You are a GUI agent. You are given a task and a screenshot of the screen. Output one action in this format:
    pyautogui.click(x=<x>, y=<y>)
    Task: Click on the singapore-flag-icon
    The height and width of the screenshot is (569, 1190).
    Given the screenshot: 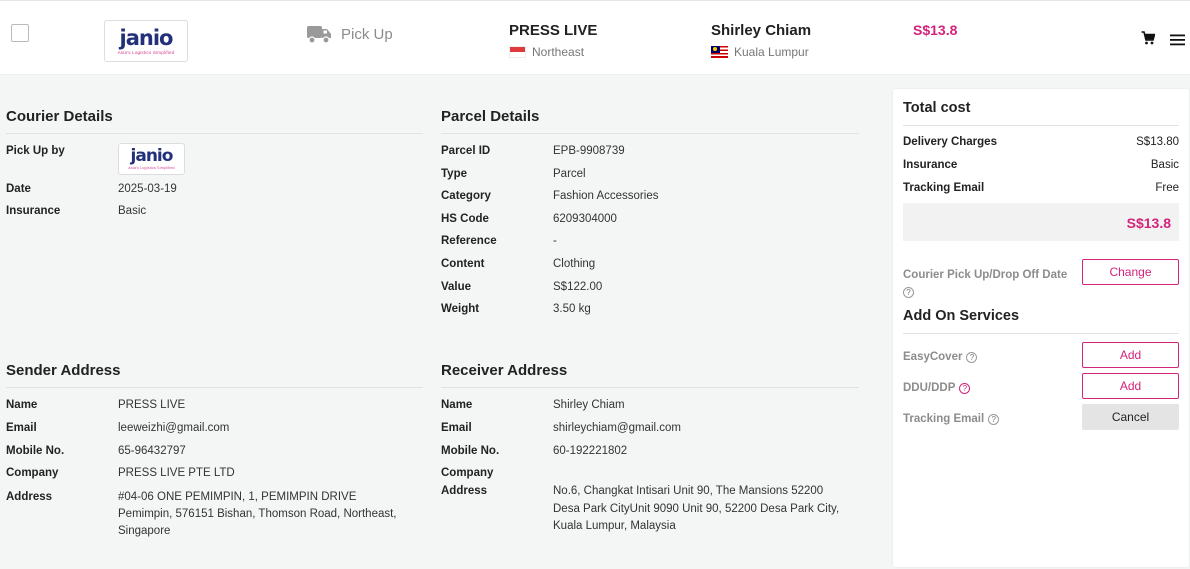 What is the action you would take?
    pyautogui.click(x=517, y=52)
    